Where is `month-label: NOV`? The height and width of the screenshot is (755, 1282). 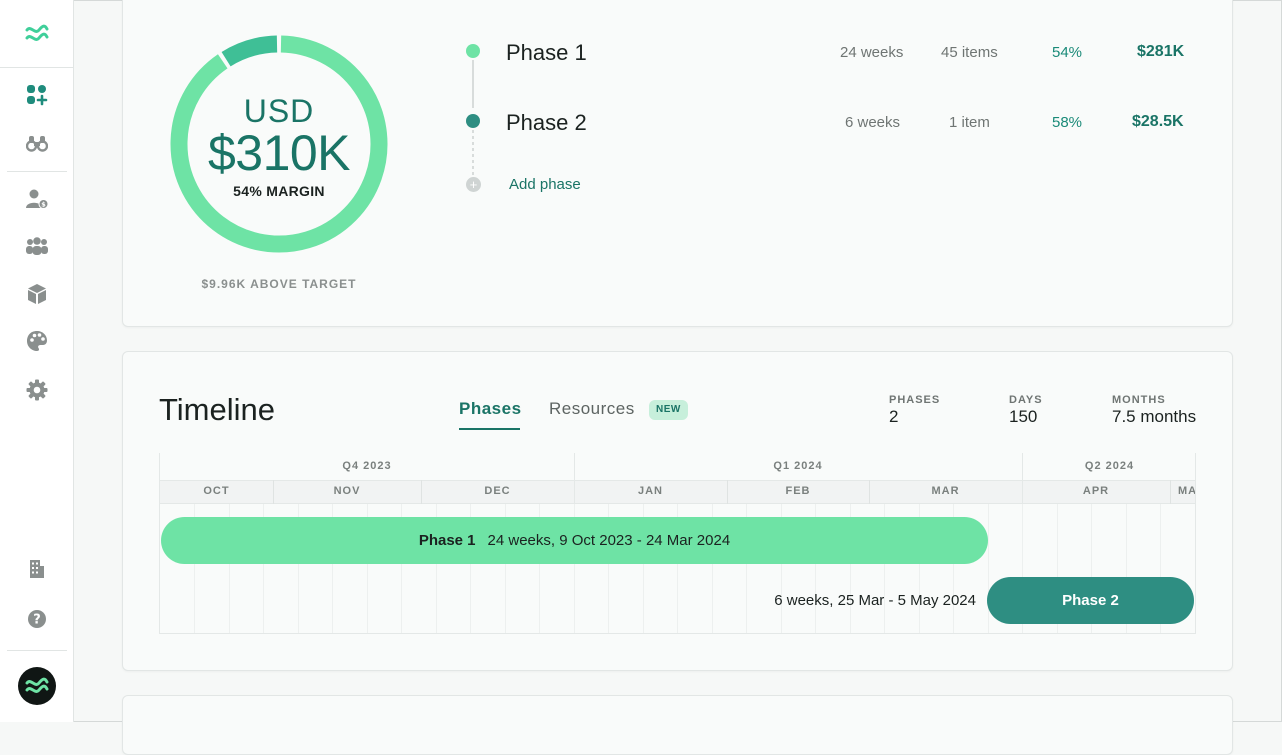
month-label: NOV is located at coordinates (347, 491).